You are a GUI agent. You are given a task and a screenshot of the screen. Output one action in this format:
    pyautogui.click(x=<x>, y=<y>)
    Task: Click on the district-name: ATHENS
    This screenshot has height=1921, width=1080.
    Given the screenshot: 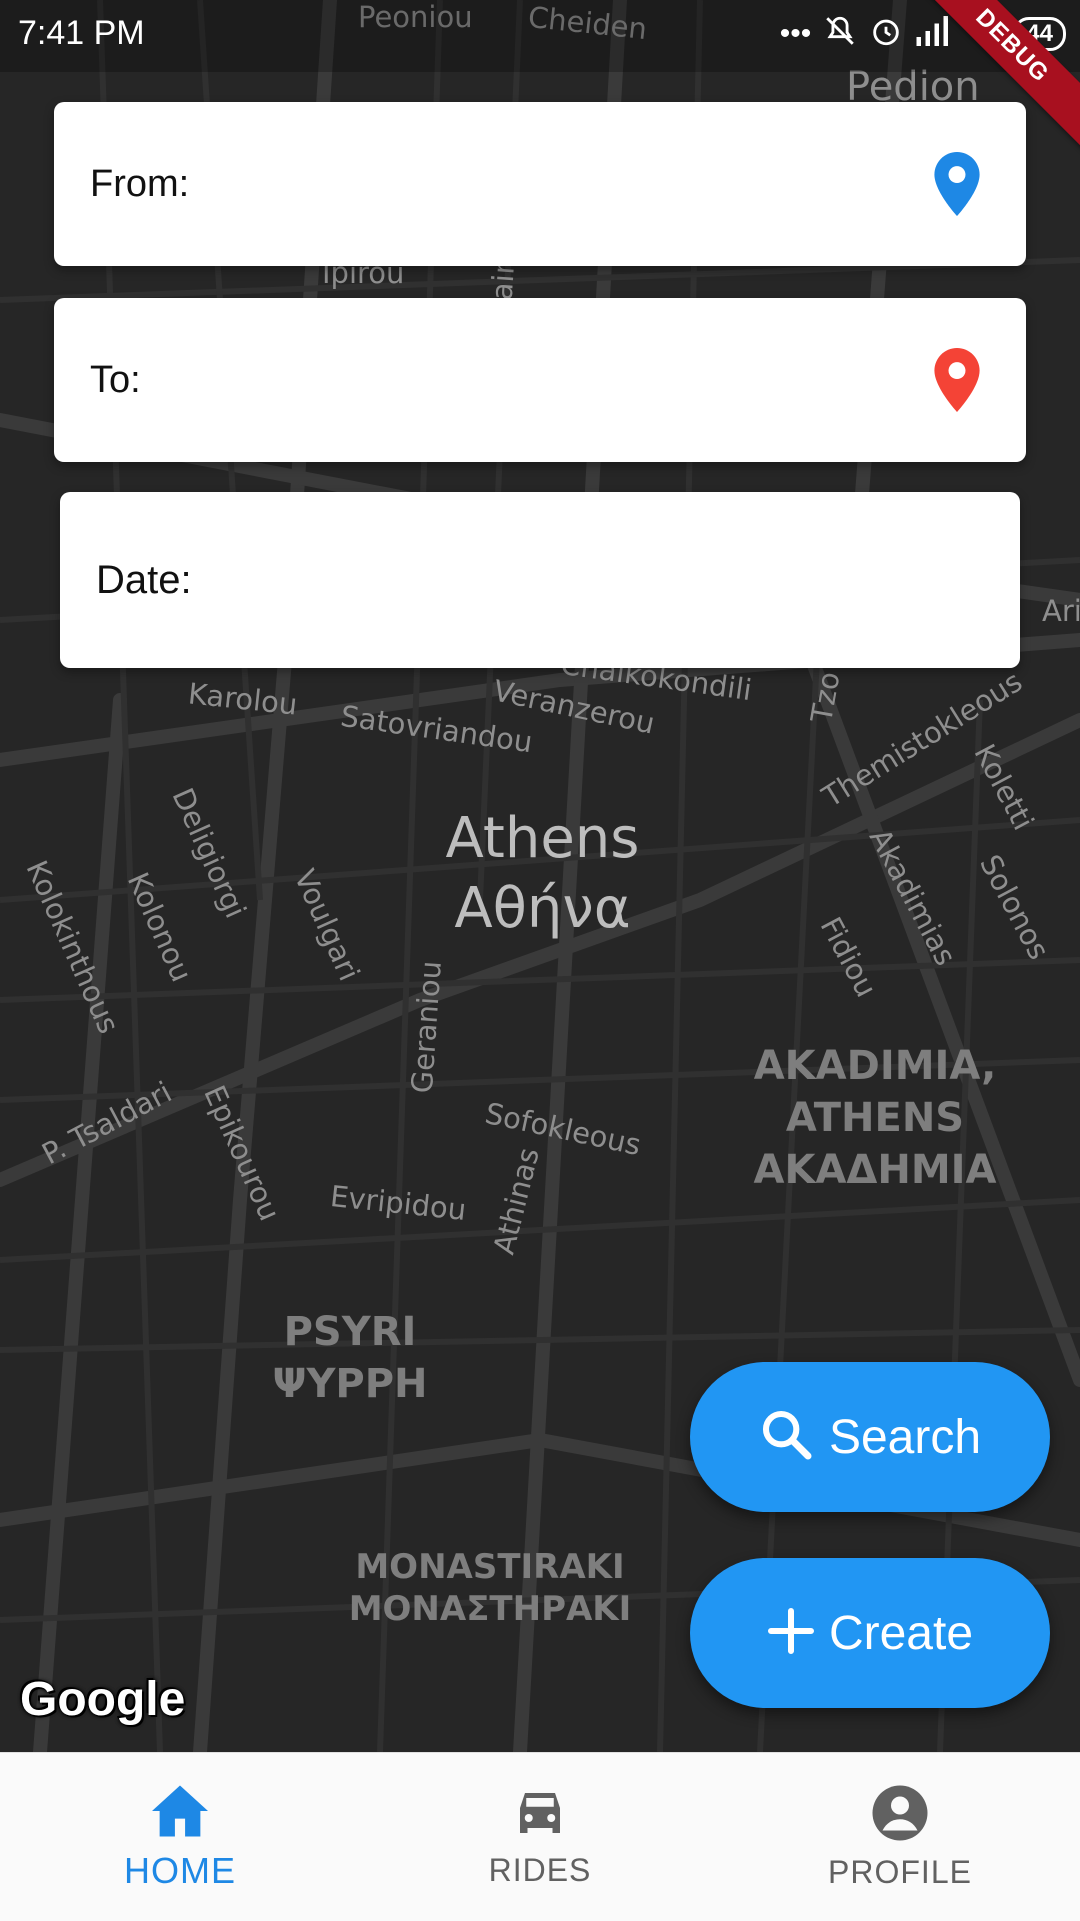 What is the action you would take?
    pyautogui.click(x=875, y=1118)
    